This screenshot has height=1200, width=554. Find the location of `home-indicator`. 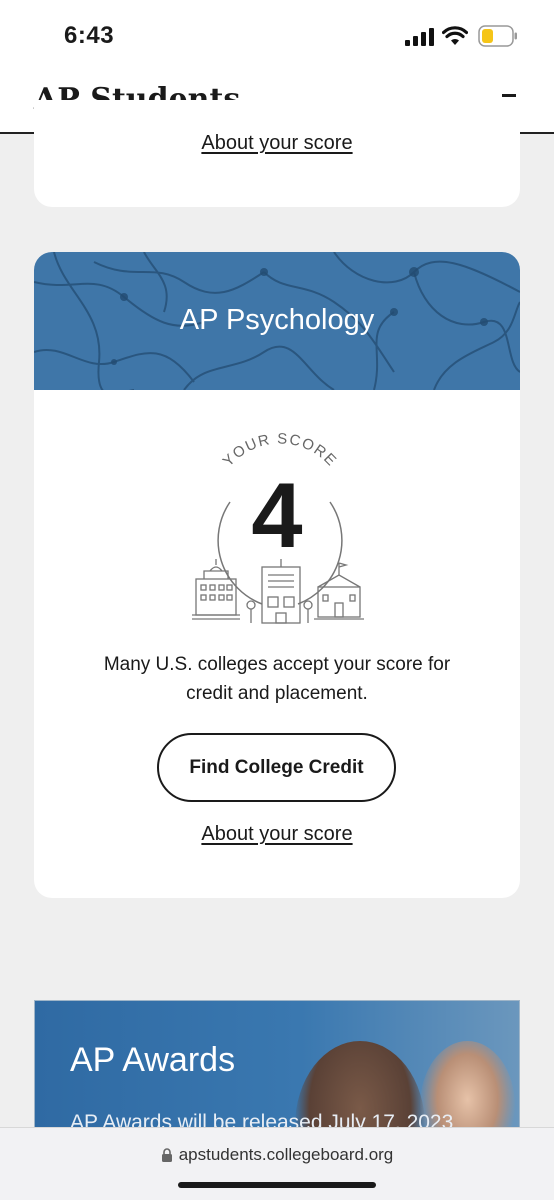

home-indicator is located at coordinates (277, 1185).